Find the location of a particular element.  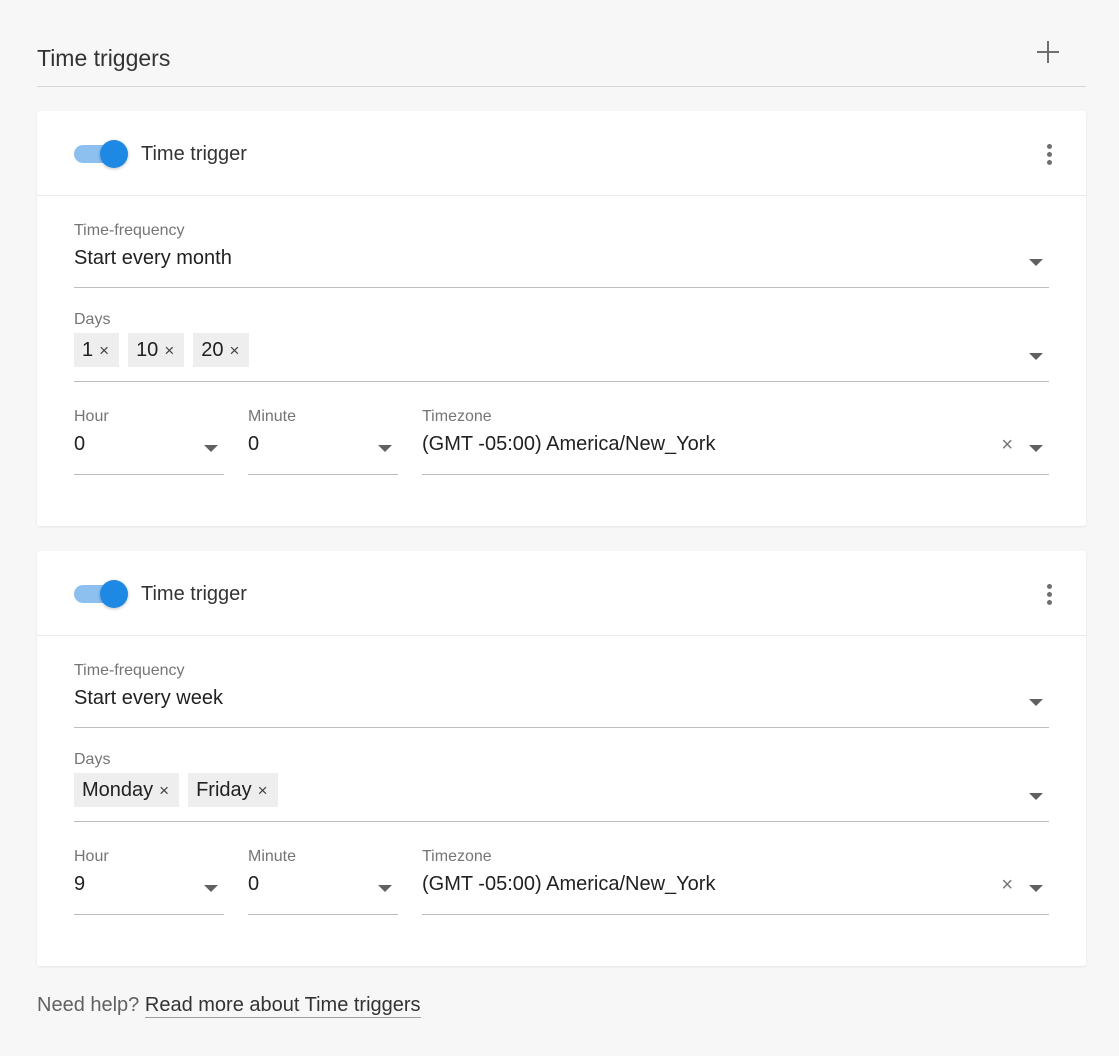

section-title: Time triggers is located at coordinates (104, 58).